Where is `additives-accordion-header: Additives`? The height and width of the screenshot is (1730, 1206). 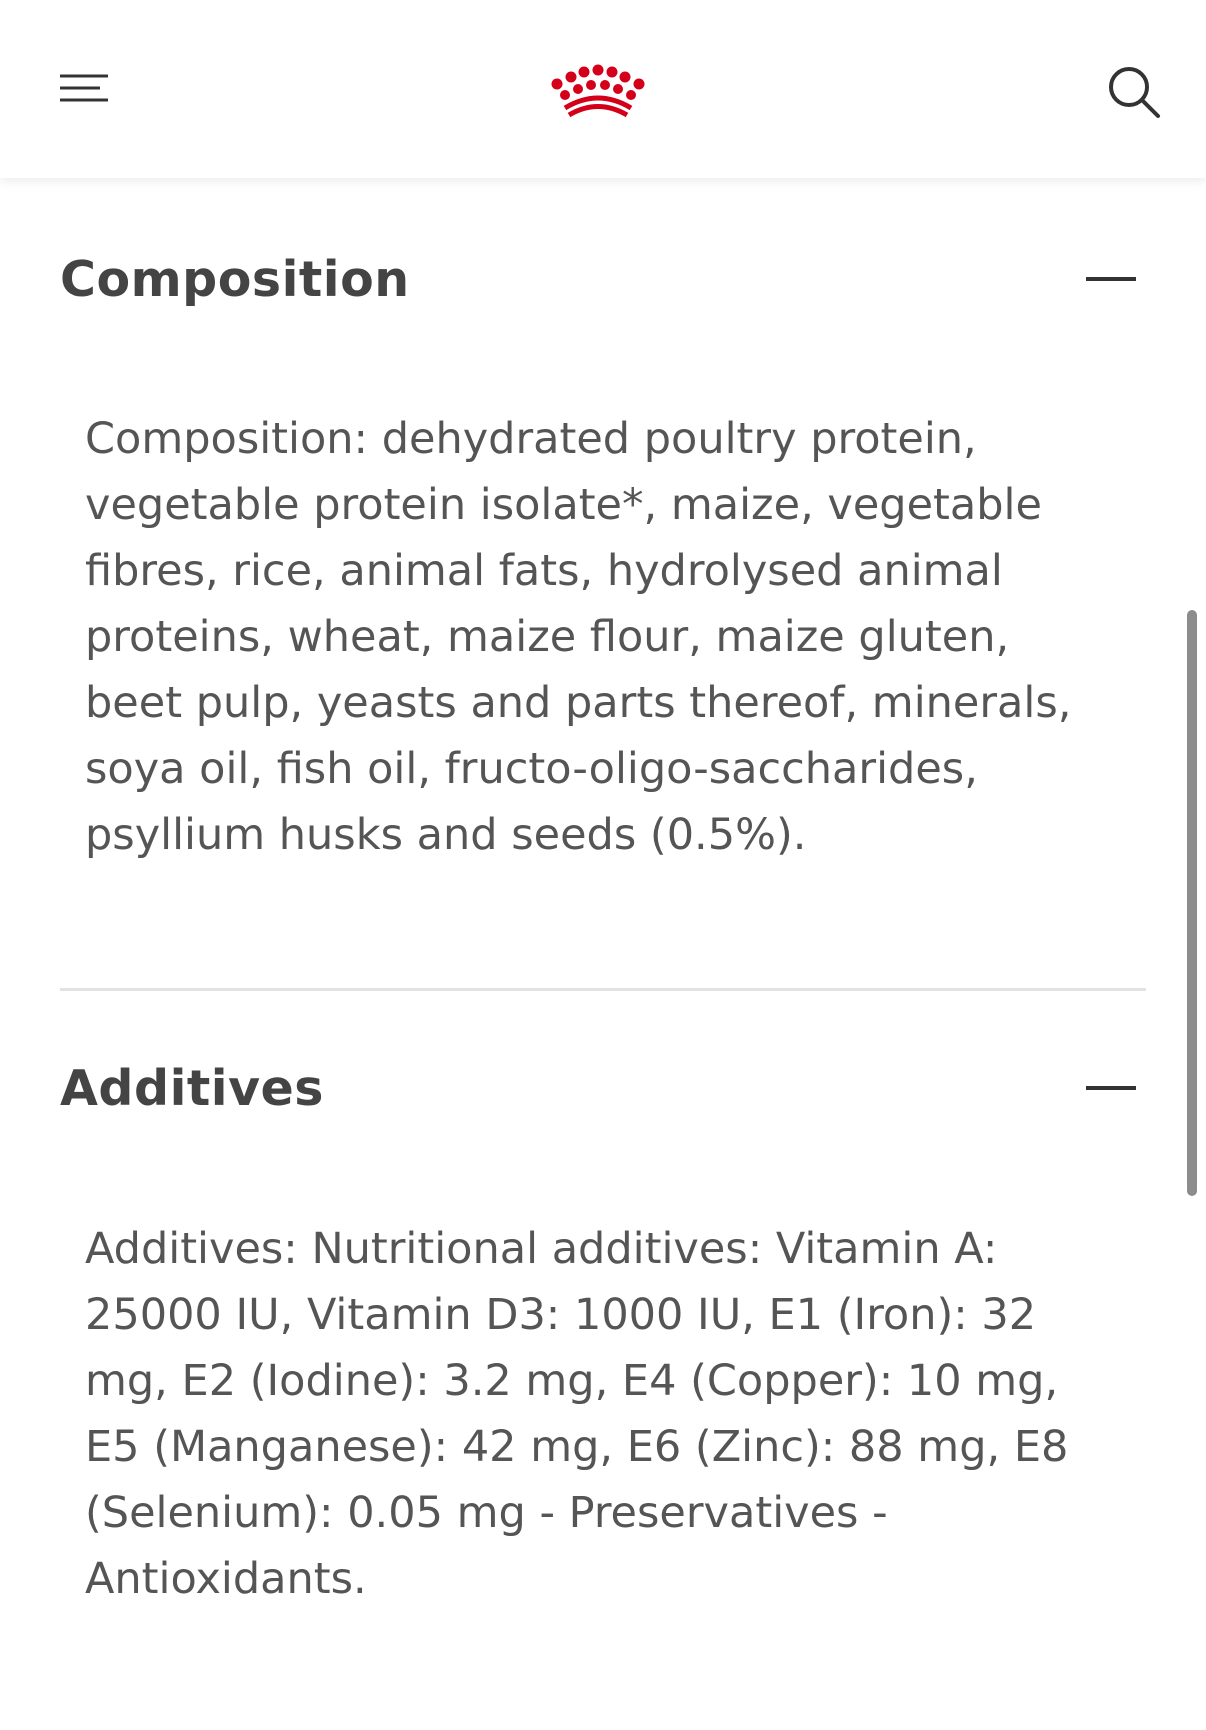 additives-accordion-header: Additives is located at coordinates (603, 1089).